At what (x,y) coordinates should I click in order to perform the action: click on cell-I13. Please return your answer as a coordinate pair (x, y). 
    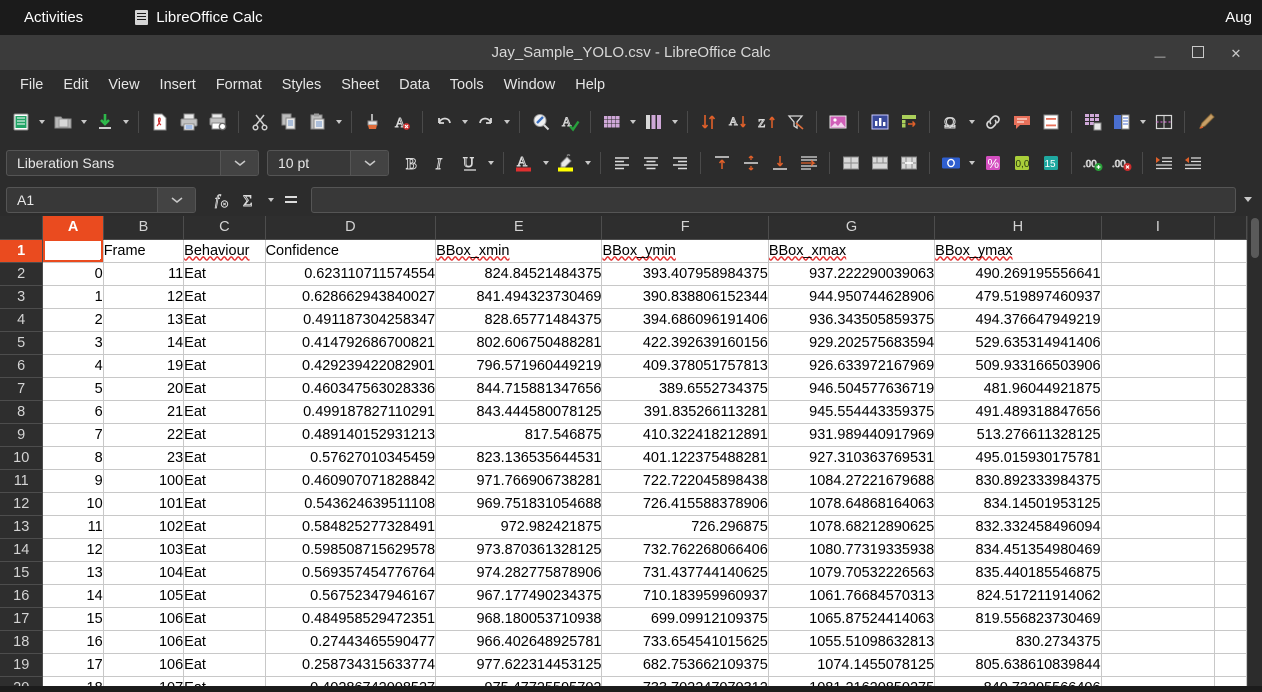
    Looking at the image, I should click on (1158, 527).